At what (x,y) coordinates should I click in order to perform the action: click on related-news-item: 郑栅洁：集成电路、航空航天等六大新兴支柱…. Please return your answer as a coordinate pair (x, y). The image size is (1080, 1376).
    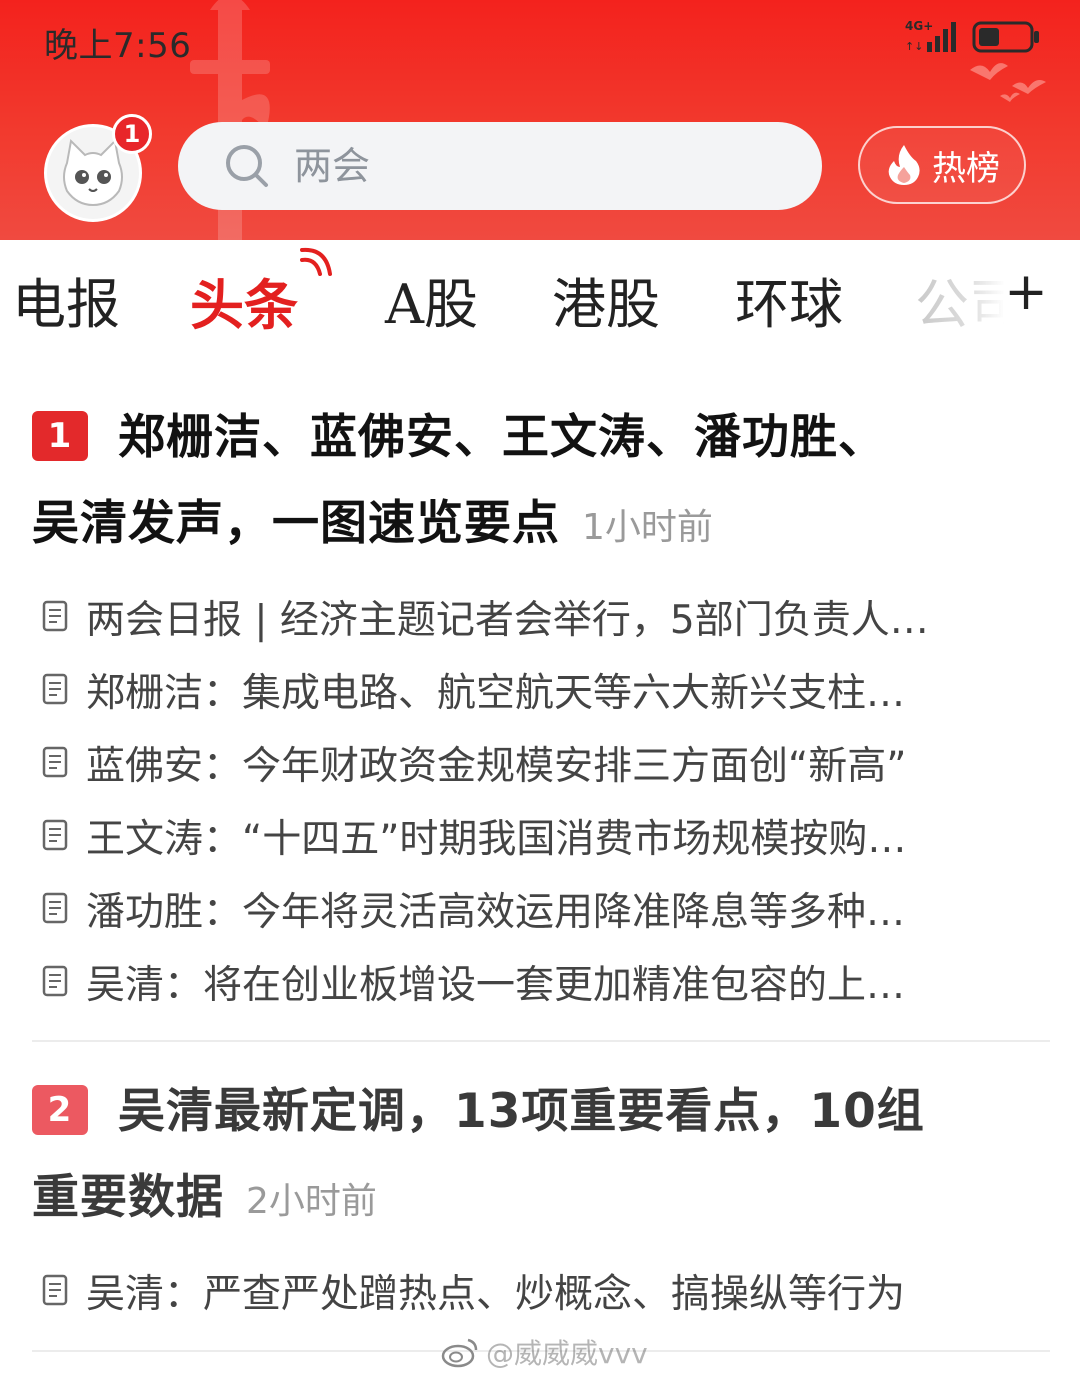
    Looking at the image, I should click on (541, 689).